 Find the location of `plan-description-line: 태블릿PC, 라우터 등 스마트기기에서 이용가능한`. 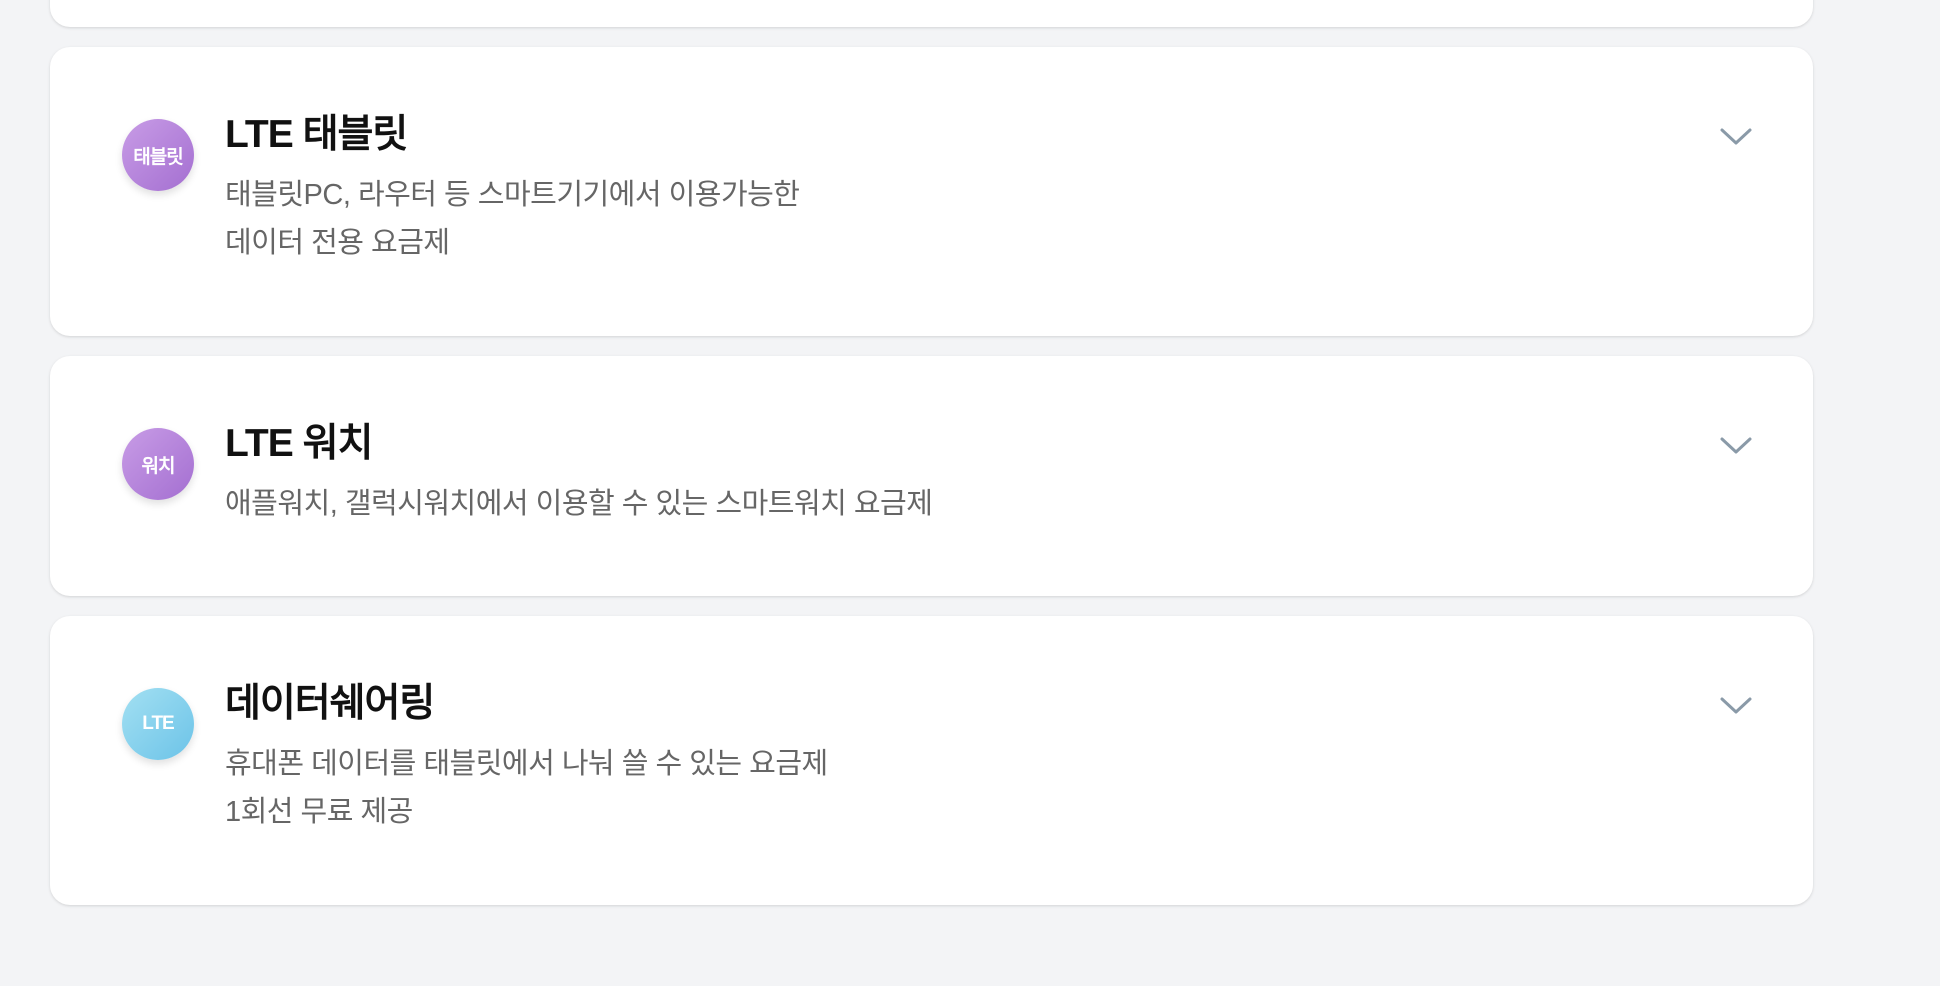

plan-description-line: 태블릿PC, 라우터 등 스마트기기에서 이용가능한 is located at coordinates (512, 195).